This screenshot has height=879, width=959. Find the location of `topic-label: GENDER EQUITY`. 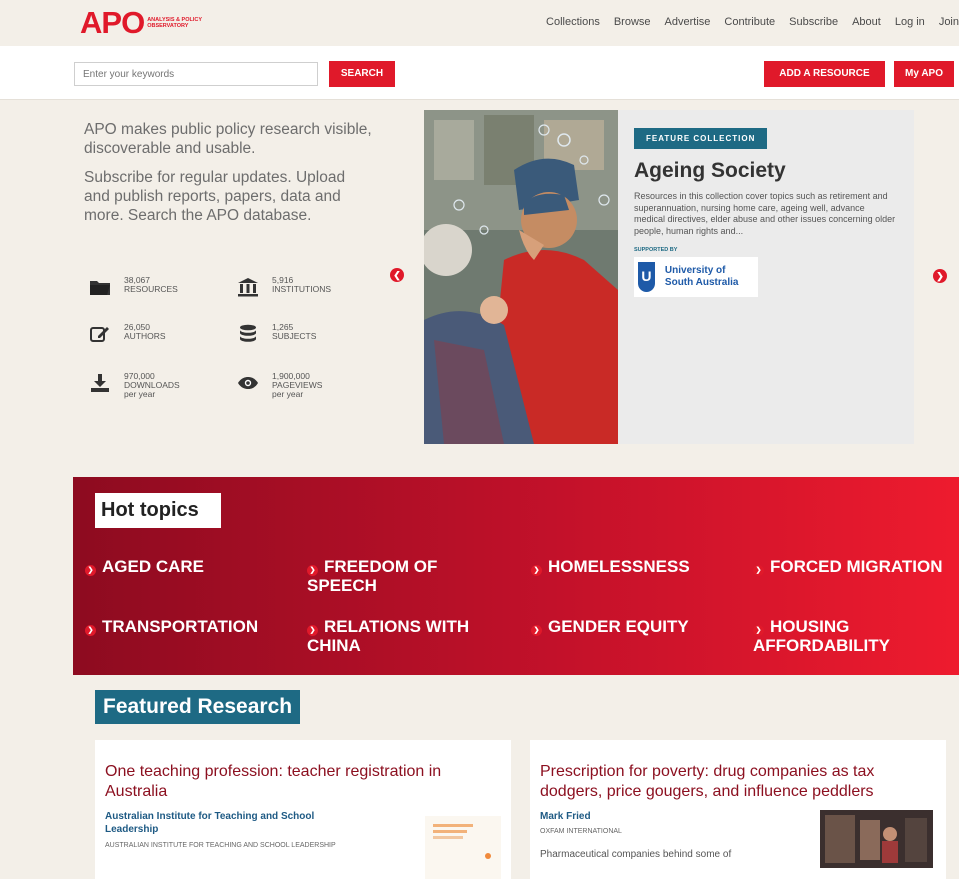

topic-label: GENDER EQUITY is located at coordinates (618, 626).